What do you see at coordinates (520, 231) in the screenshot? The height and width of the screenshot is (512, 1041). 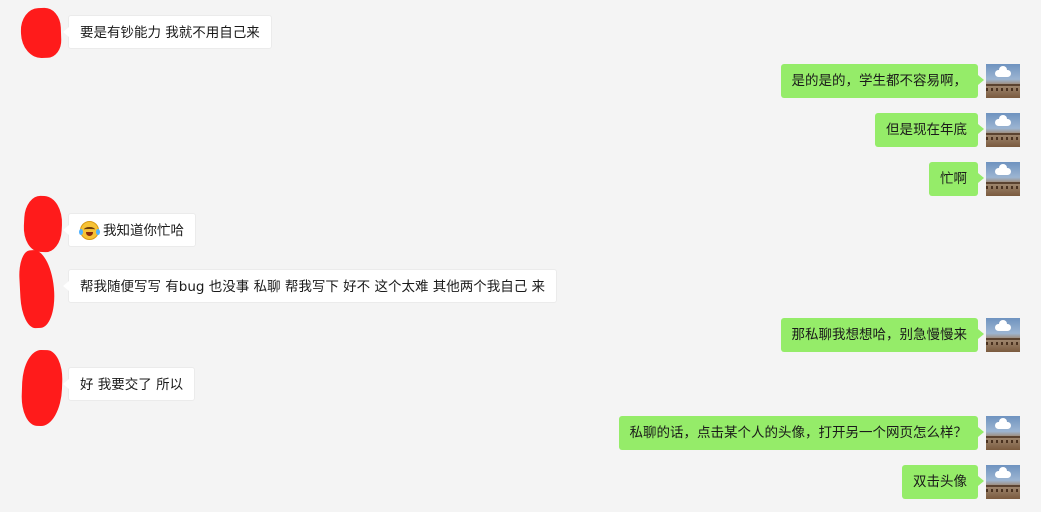 I see `message-row: 我知道你忙哈` at bounding box center [520, 231].